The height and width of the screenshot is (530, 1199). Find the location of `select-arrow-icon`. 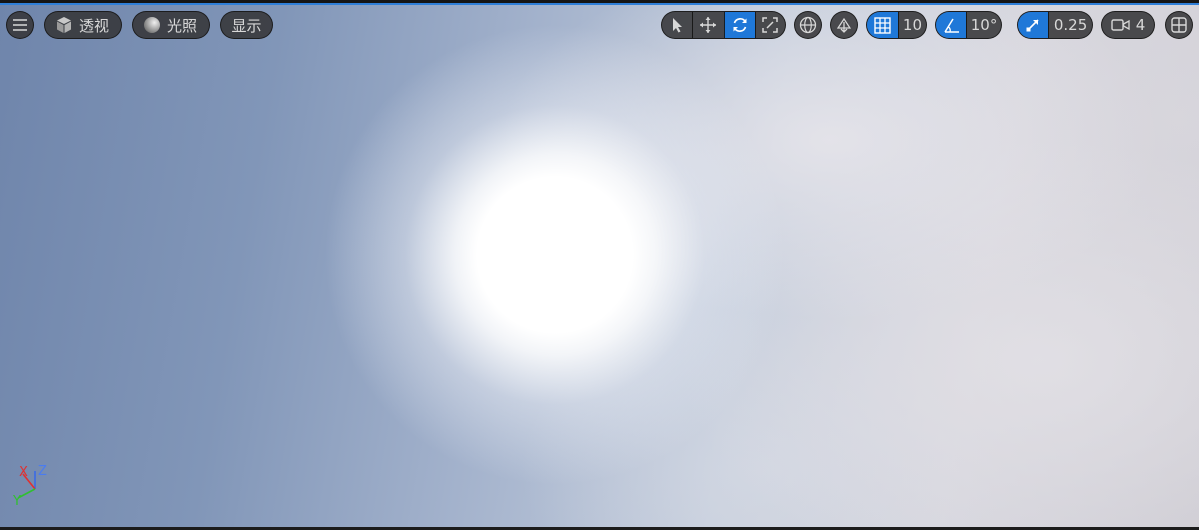

select-arrow-icon is located at coordinates (677, 25).